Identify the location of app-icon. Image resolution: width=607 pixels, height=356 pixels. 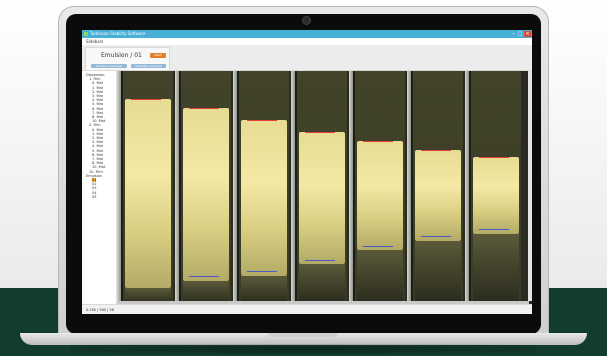
(86, 34).